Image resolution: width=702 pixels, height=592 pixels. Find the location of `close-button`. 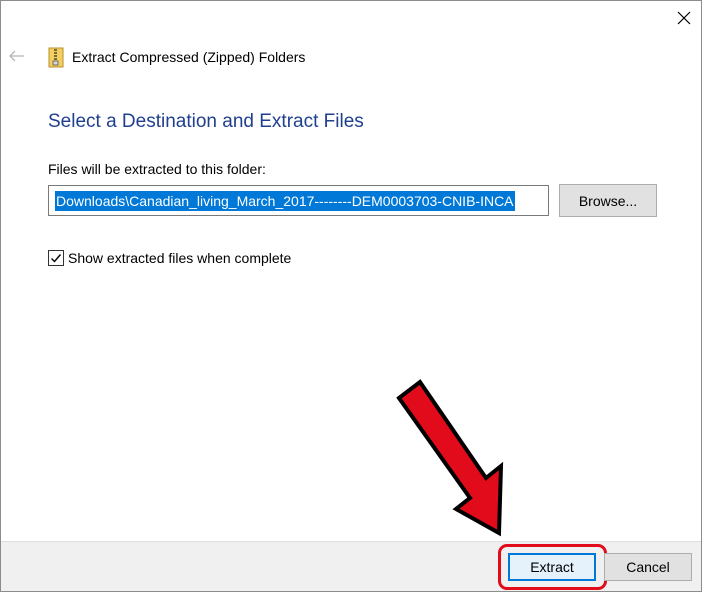

close-button is located at coordinates (683, 18).